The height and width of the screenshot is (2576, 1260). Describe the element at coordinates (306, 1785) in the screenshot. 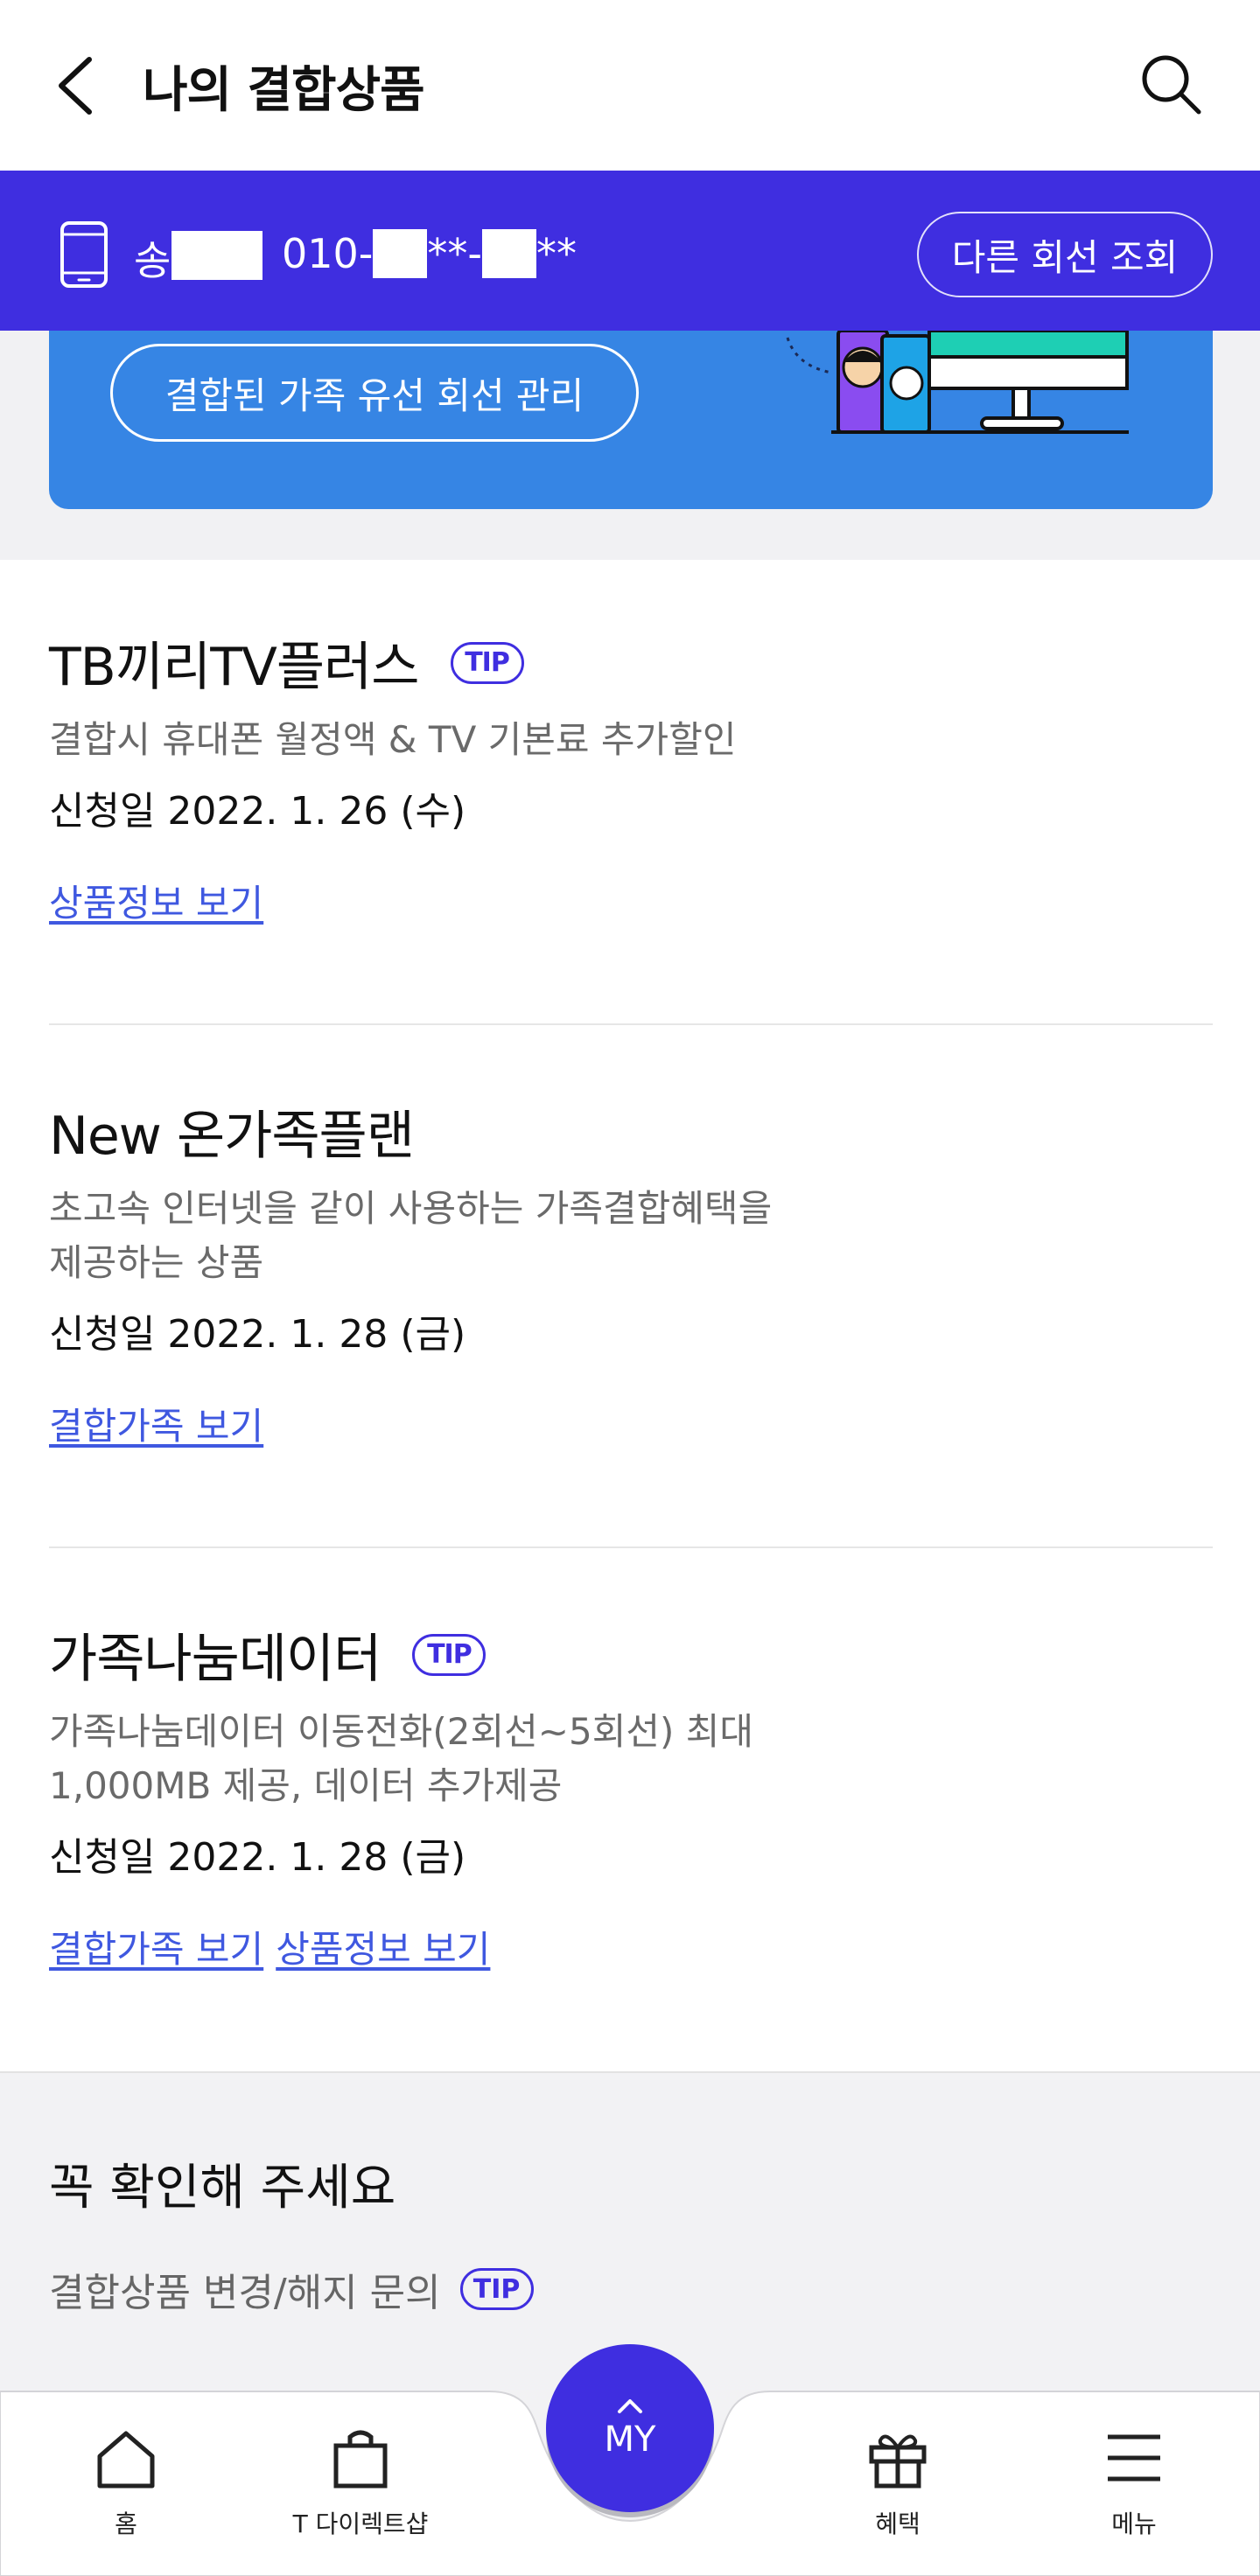

I see `product-description-line: 1,000MB 제공, 데이터 추가제공` at that location.